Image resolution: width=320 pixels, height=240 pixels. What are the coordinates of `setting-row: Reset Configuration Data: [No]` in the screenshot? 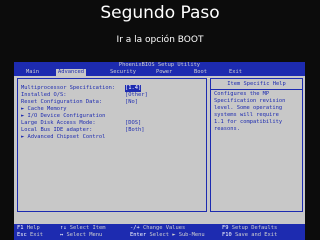 It's located at (113, 102).